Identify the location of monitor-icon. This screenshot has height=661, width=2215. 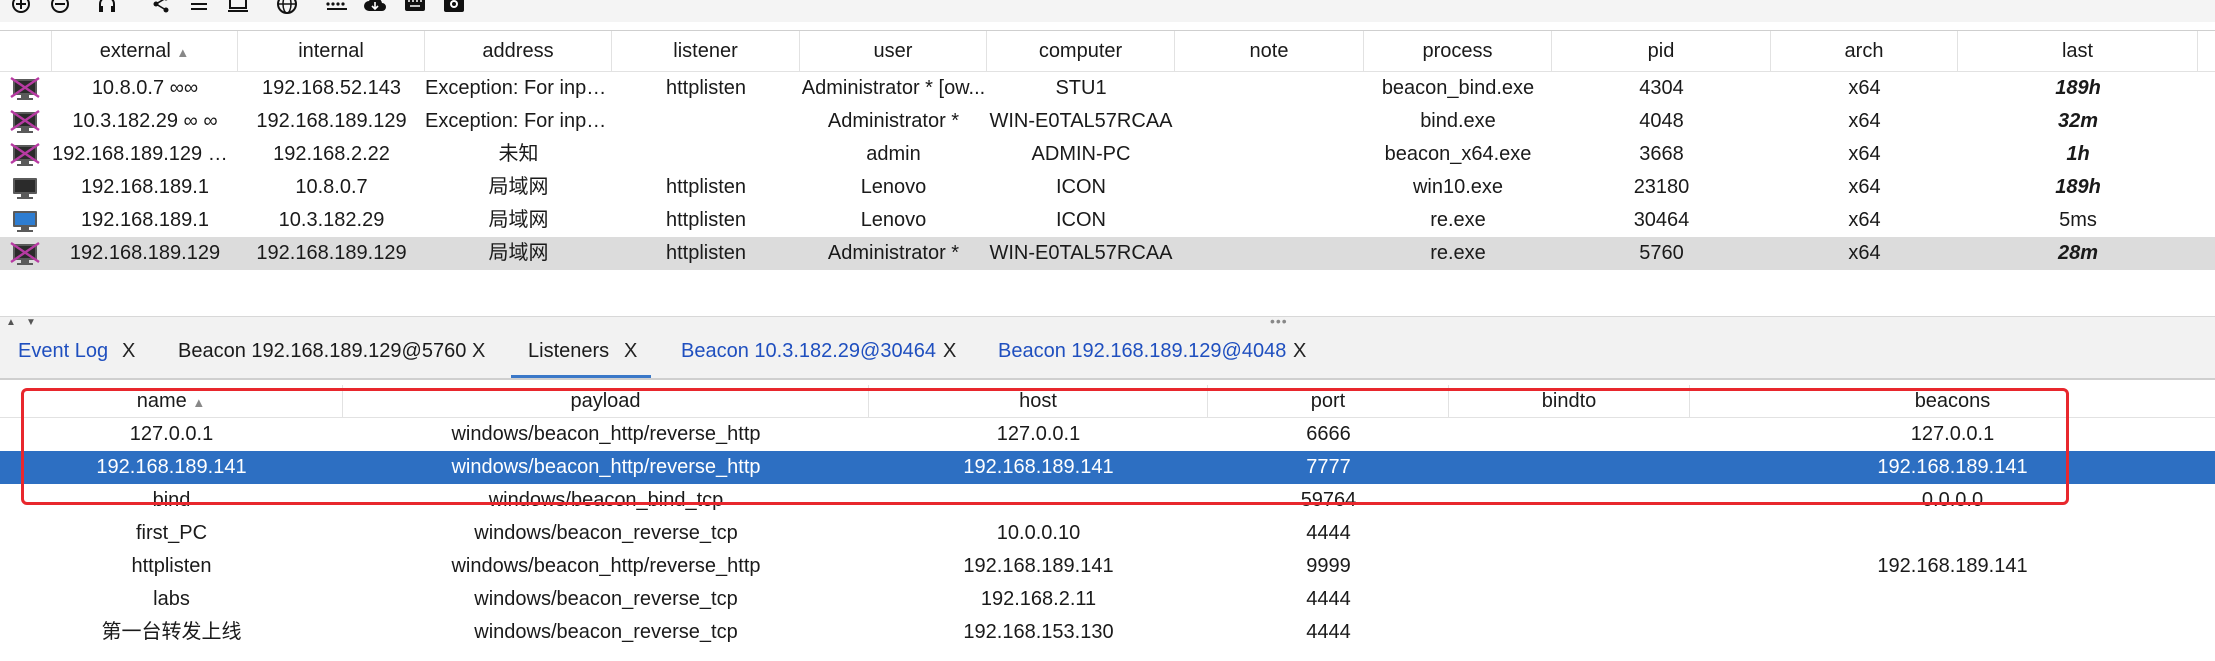
(238, 8).